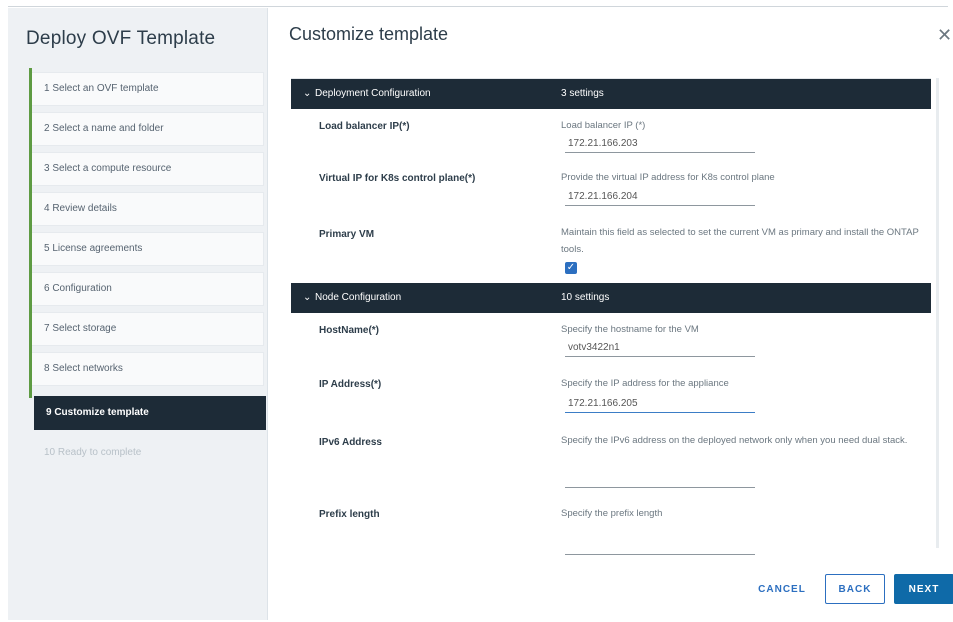 Image resolution: width=953 pixels, height=622 pixels. I want to click on ipv6-address-label: IPv6 Address, so click(350, 442).